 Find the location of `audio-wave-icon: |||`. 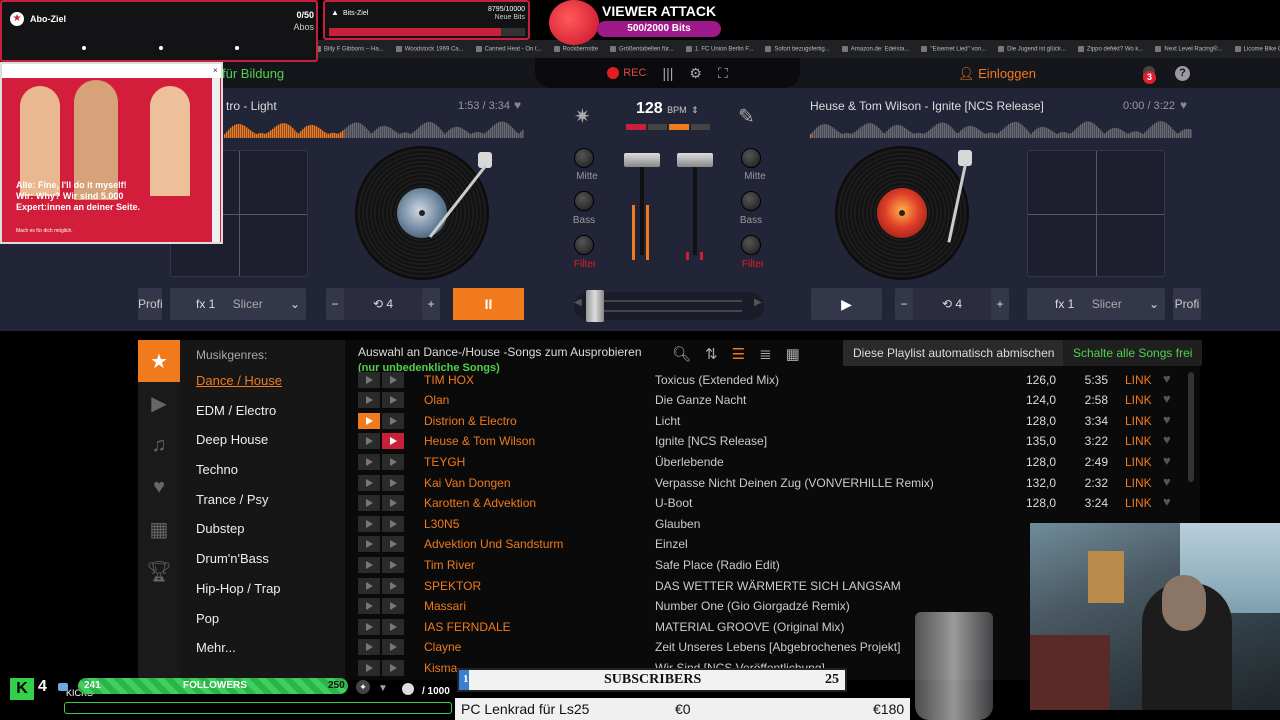

audio-wave-icon: ||| is located at coordinates (667, 73).